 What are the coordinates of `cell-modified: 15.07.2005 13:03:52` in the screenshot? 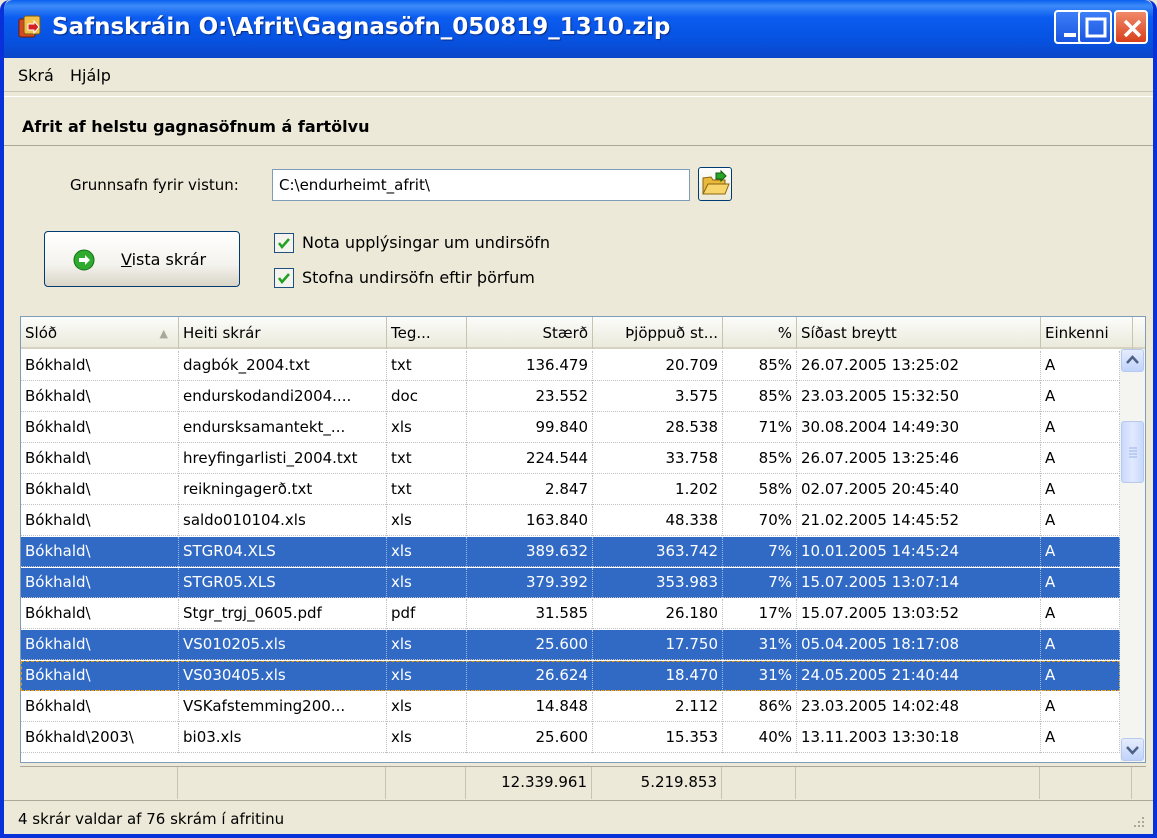 It's located at (919, 614).